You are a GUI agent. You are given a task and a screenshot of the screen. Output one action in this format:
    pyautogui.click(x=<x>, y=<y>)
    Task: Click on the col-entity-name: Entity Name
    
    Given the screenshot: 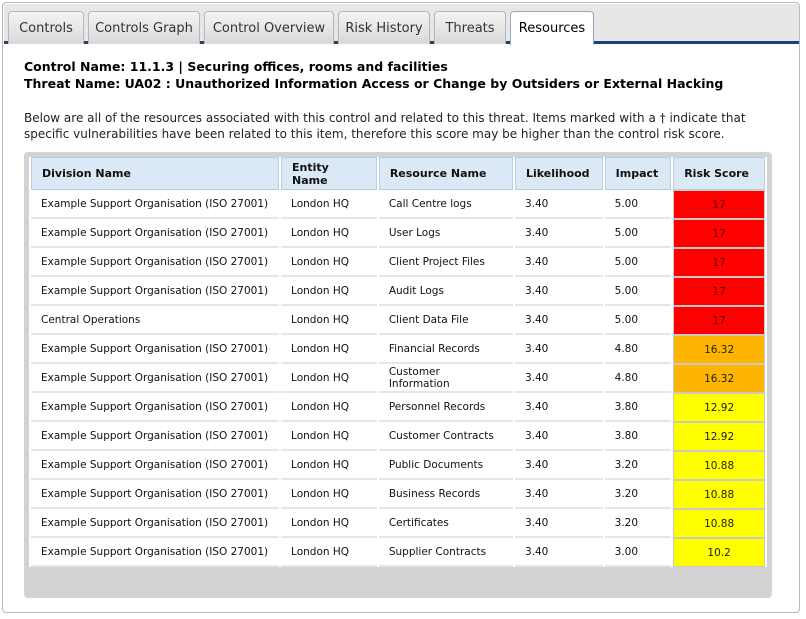 What is the action you would take?
    pyautogui.click(x=329, y=173)
    